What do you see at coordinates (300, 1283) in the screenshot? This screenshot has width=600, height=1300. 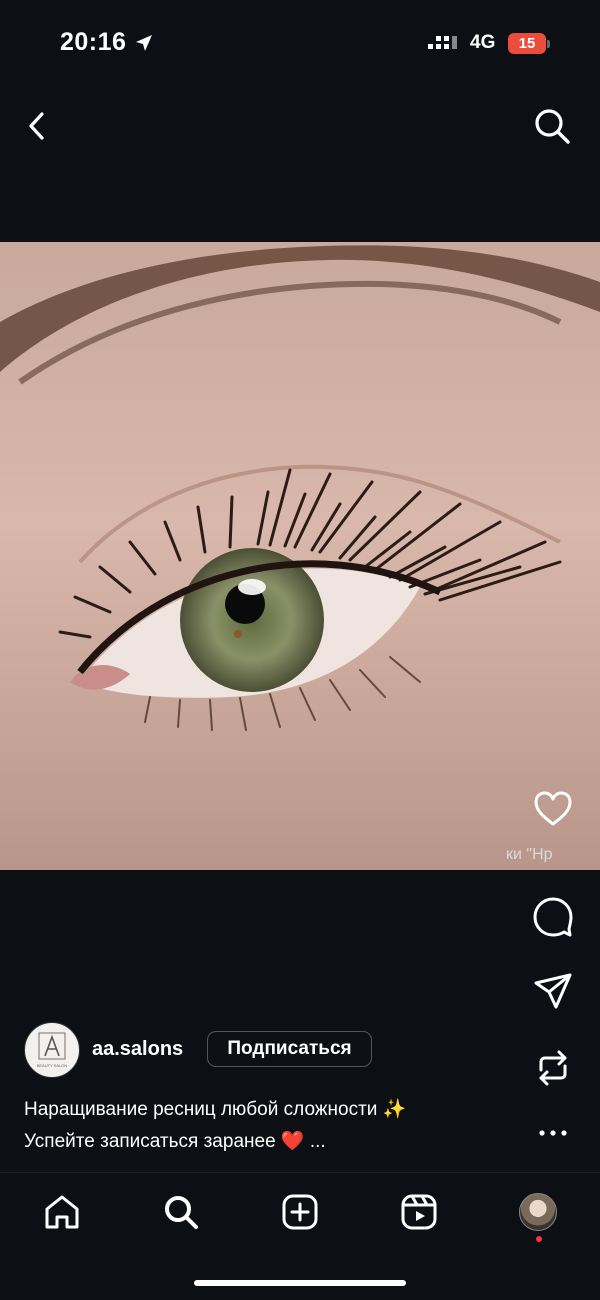 I see `home-indicator` at bounding box center [300, 1283].